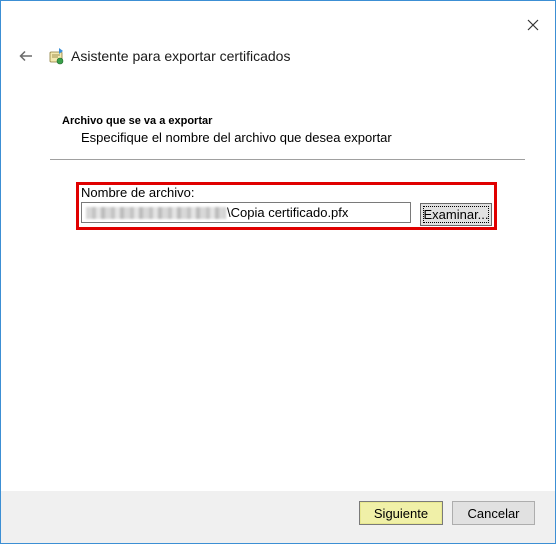  Describe the element at coordinates (138, 192) in the screenshot. I see `file-name-label: Nombre de archivo:` at that location.